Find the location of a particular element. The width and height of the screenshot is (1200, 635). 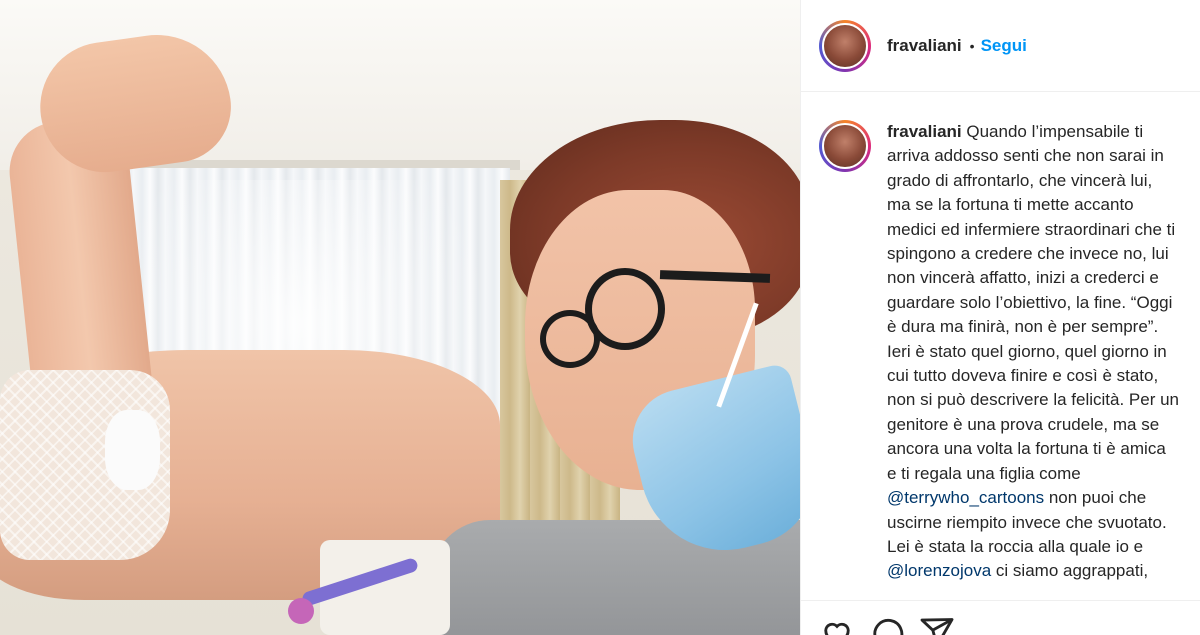

header-username: fravaliani is located at coordinates (924, 46).